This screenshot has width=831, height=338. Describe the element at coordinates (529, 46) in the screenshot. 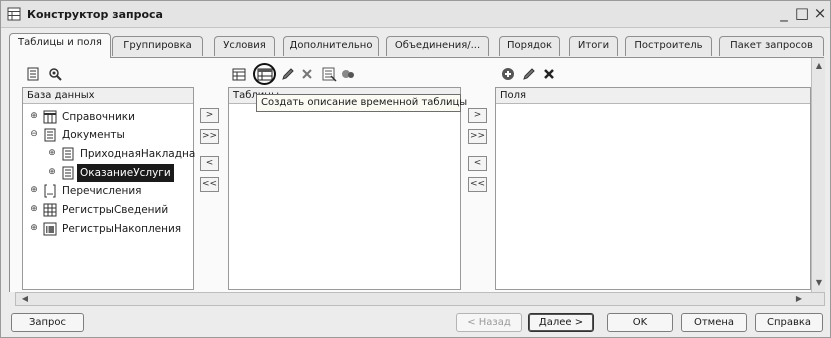

I see `tab-order: Порядок` at that location.